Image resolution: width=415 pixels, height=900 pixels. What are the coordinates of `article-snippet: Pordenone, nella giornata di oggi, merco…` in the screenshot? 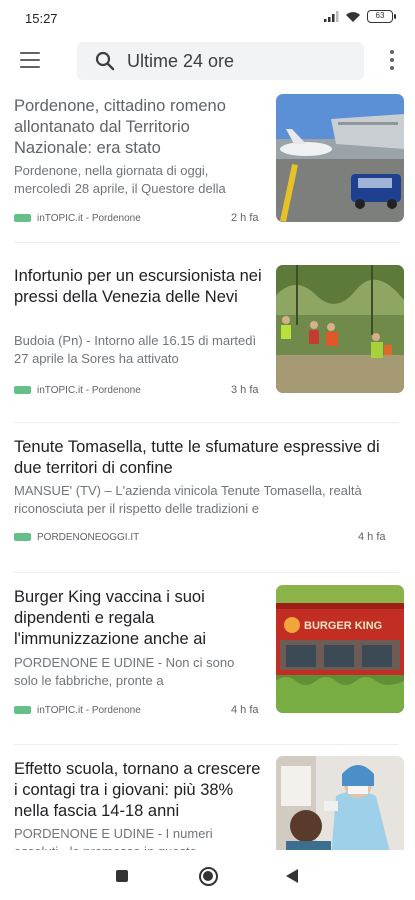 It's located at (120, 179).